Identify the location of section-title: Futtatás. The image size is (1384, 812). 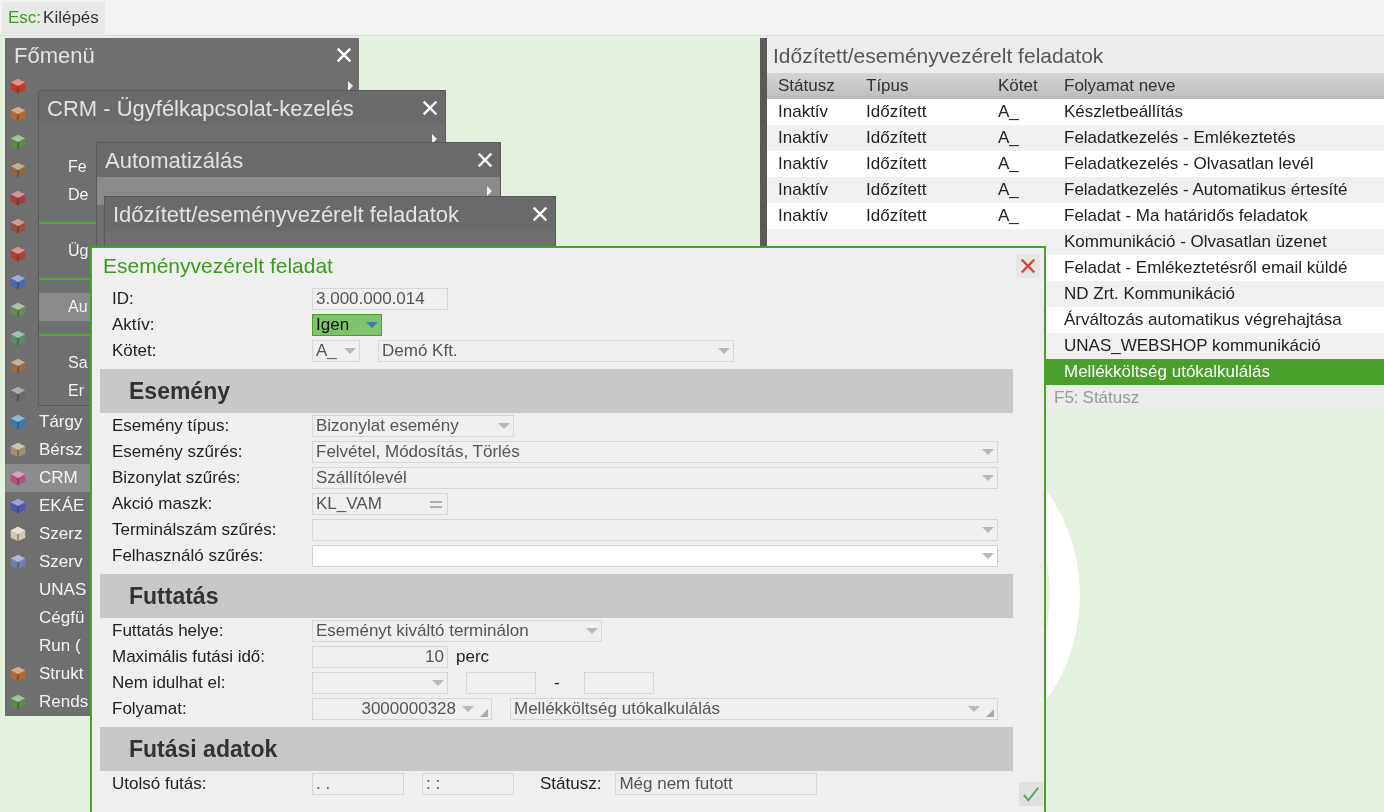
(174, 596).